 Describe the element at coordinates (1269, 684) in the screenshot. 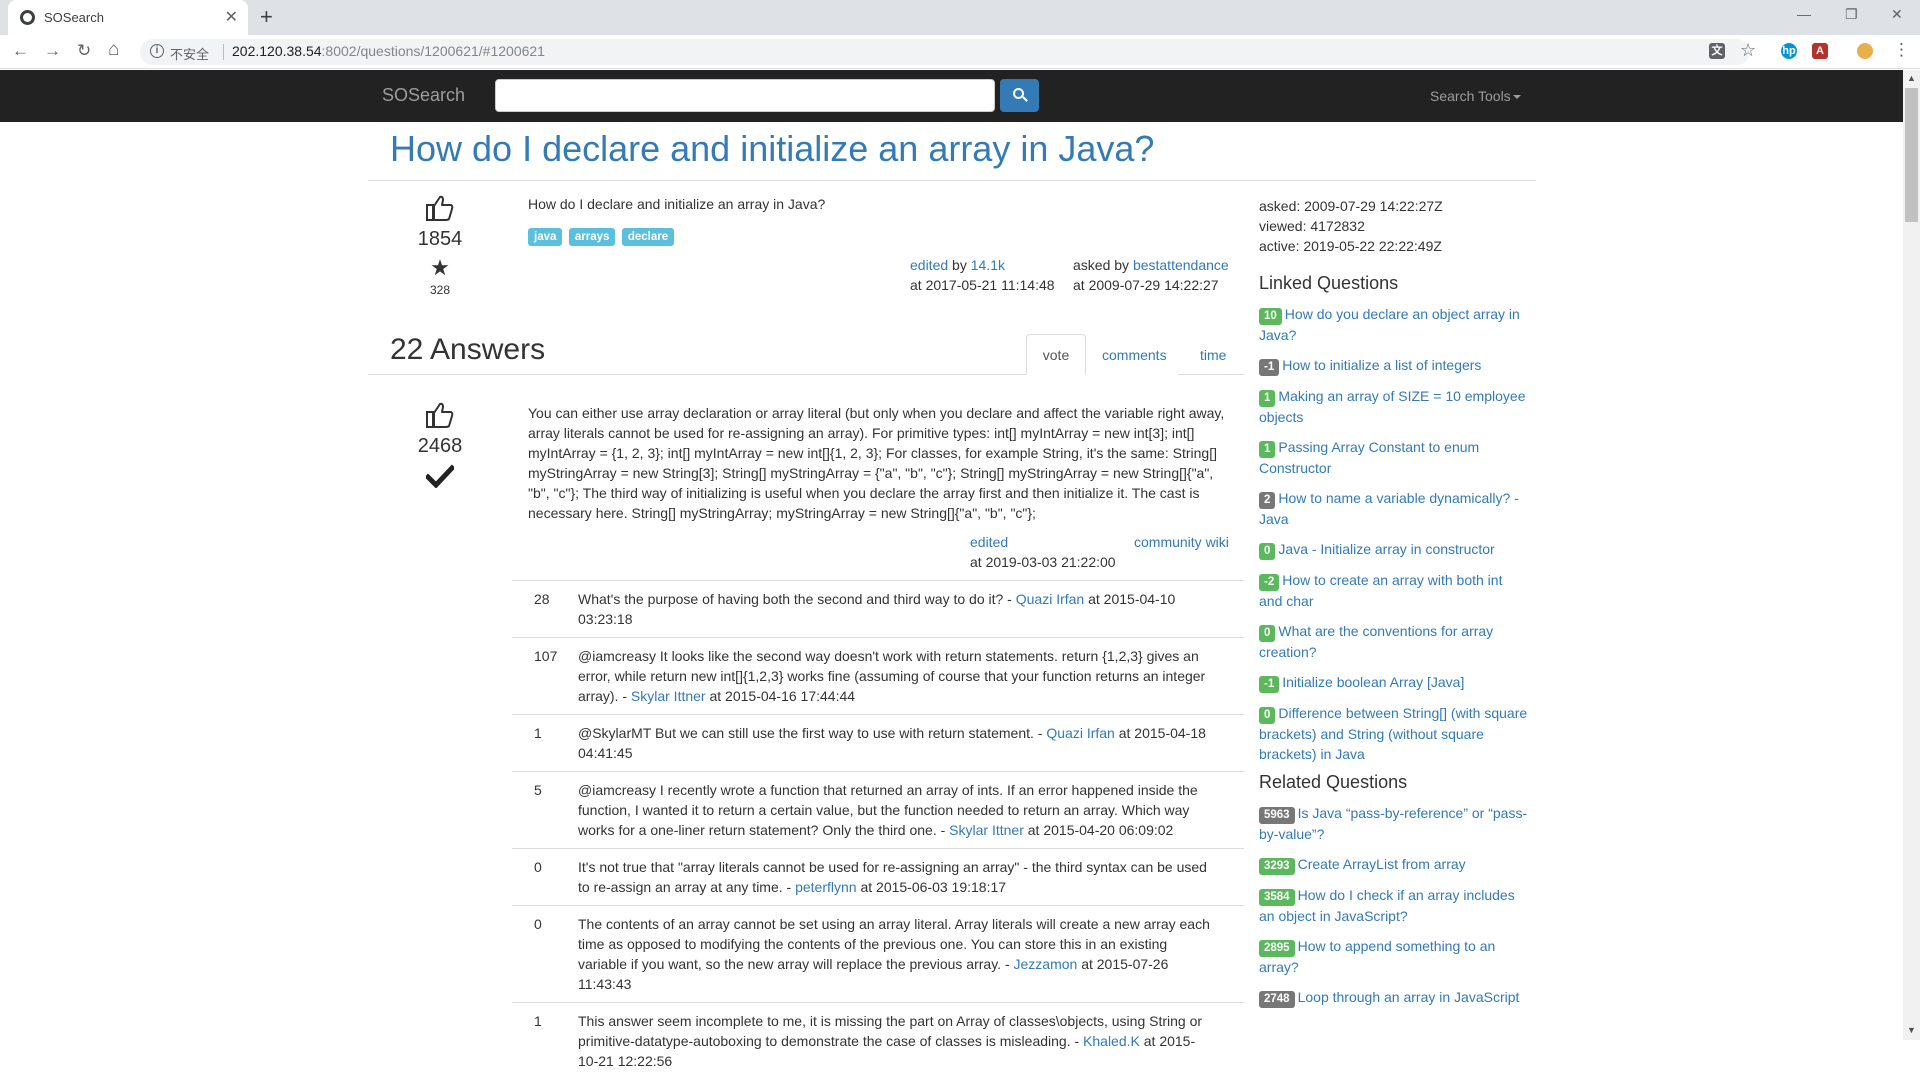

I see `score-badge: -1` at that location.